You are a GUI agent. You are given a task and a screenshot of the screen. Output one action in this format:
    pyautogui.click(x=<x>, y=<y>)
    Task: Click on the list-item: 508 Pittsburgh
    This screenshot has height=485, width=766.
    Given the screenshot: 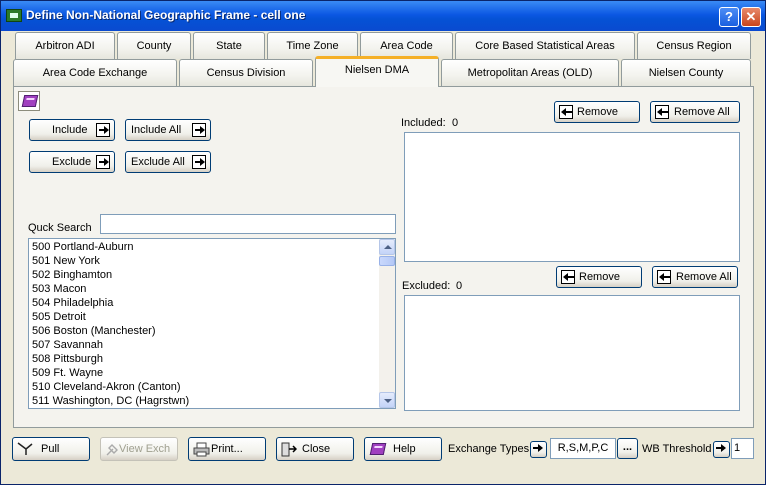 What is the action you would take?
    pyautogui.click(x=212, y=359)
    